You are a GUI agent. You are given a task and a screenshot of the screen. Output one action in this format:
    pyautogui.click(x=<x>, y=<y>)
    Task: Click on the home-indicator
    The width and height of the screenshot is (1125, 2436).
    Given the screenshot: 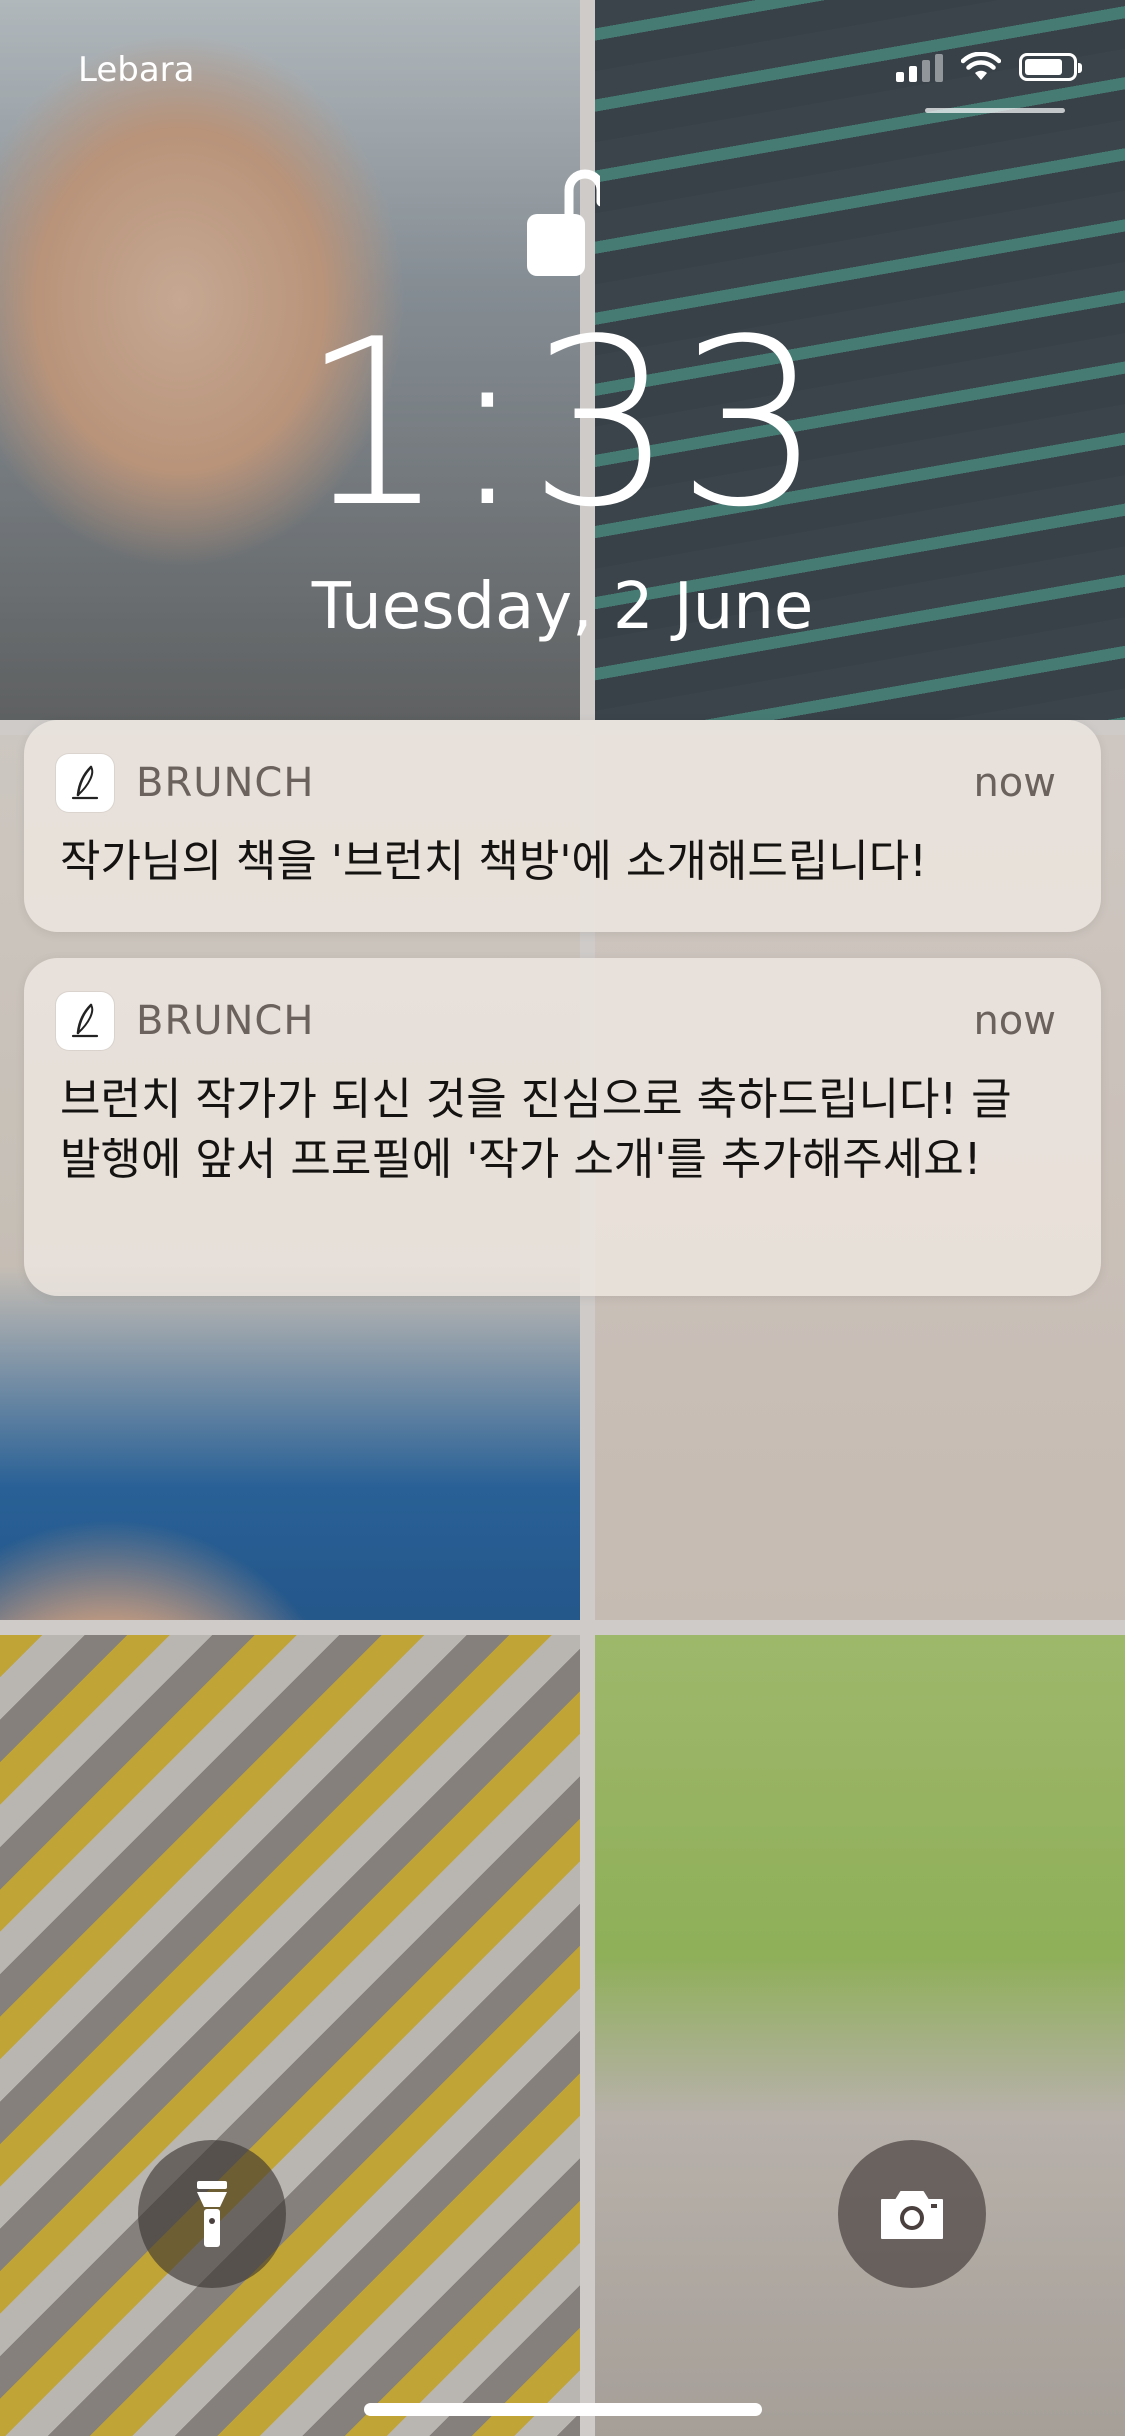 What is the action you would take?
    pyautogui.click(x=563, y=2409)
    